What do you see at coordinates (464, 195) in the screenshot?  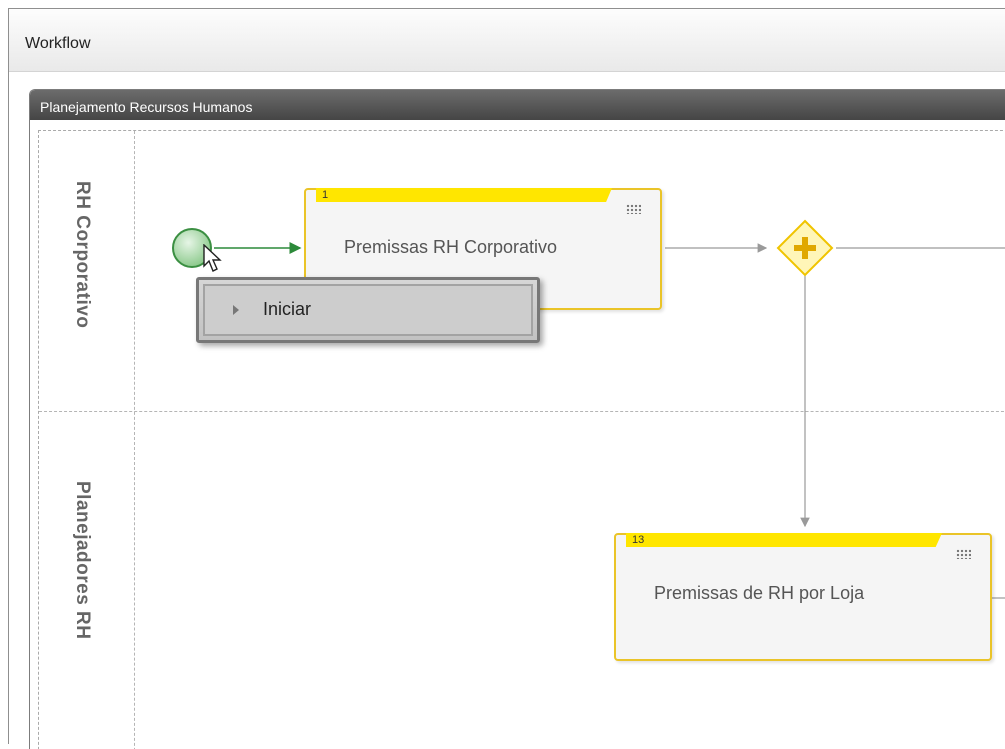 I see `task-number-tag: 1` at bounding box center [464, 195].